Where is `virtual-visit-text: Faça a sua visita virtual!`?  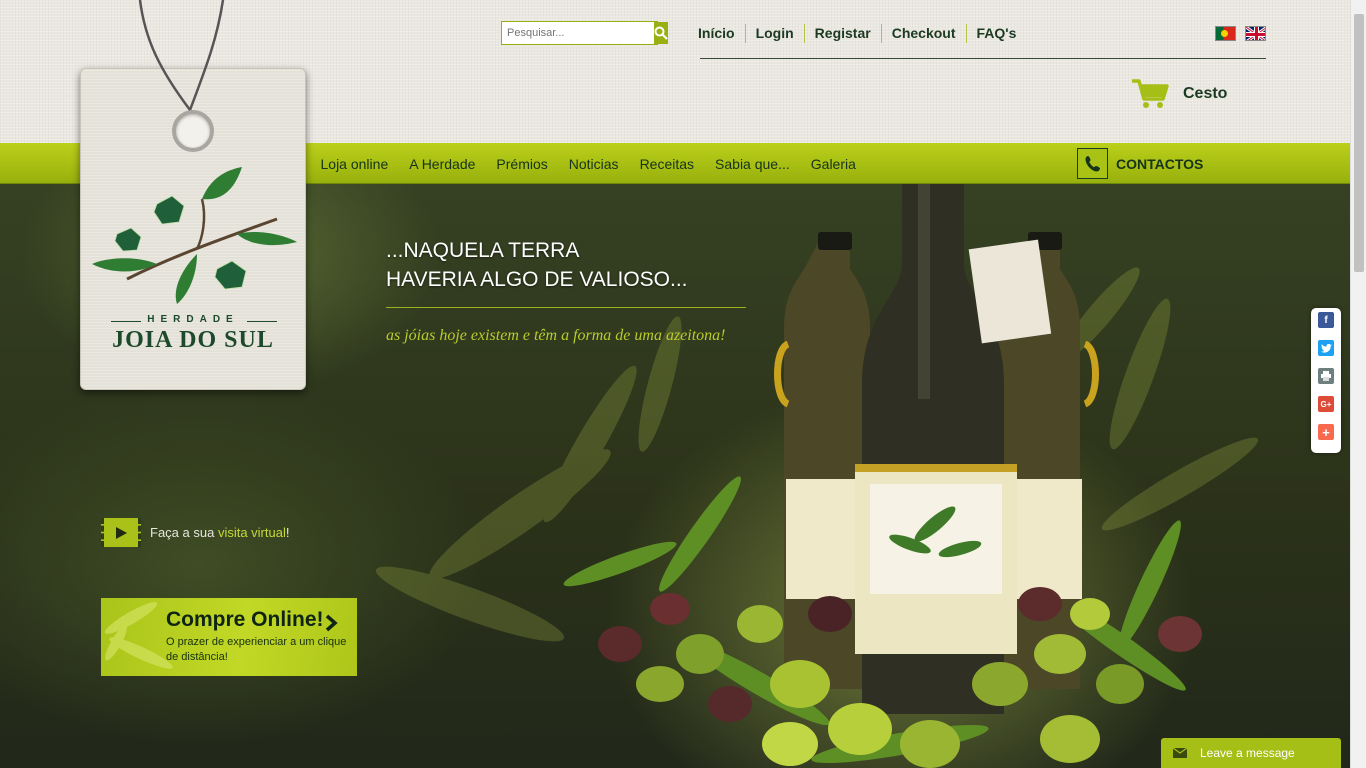
virtual-visit-text: Faça a sua visita virtual! is located at coordinates (220, 532).